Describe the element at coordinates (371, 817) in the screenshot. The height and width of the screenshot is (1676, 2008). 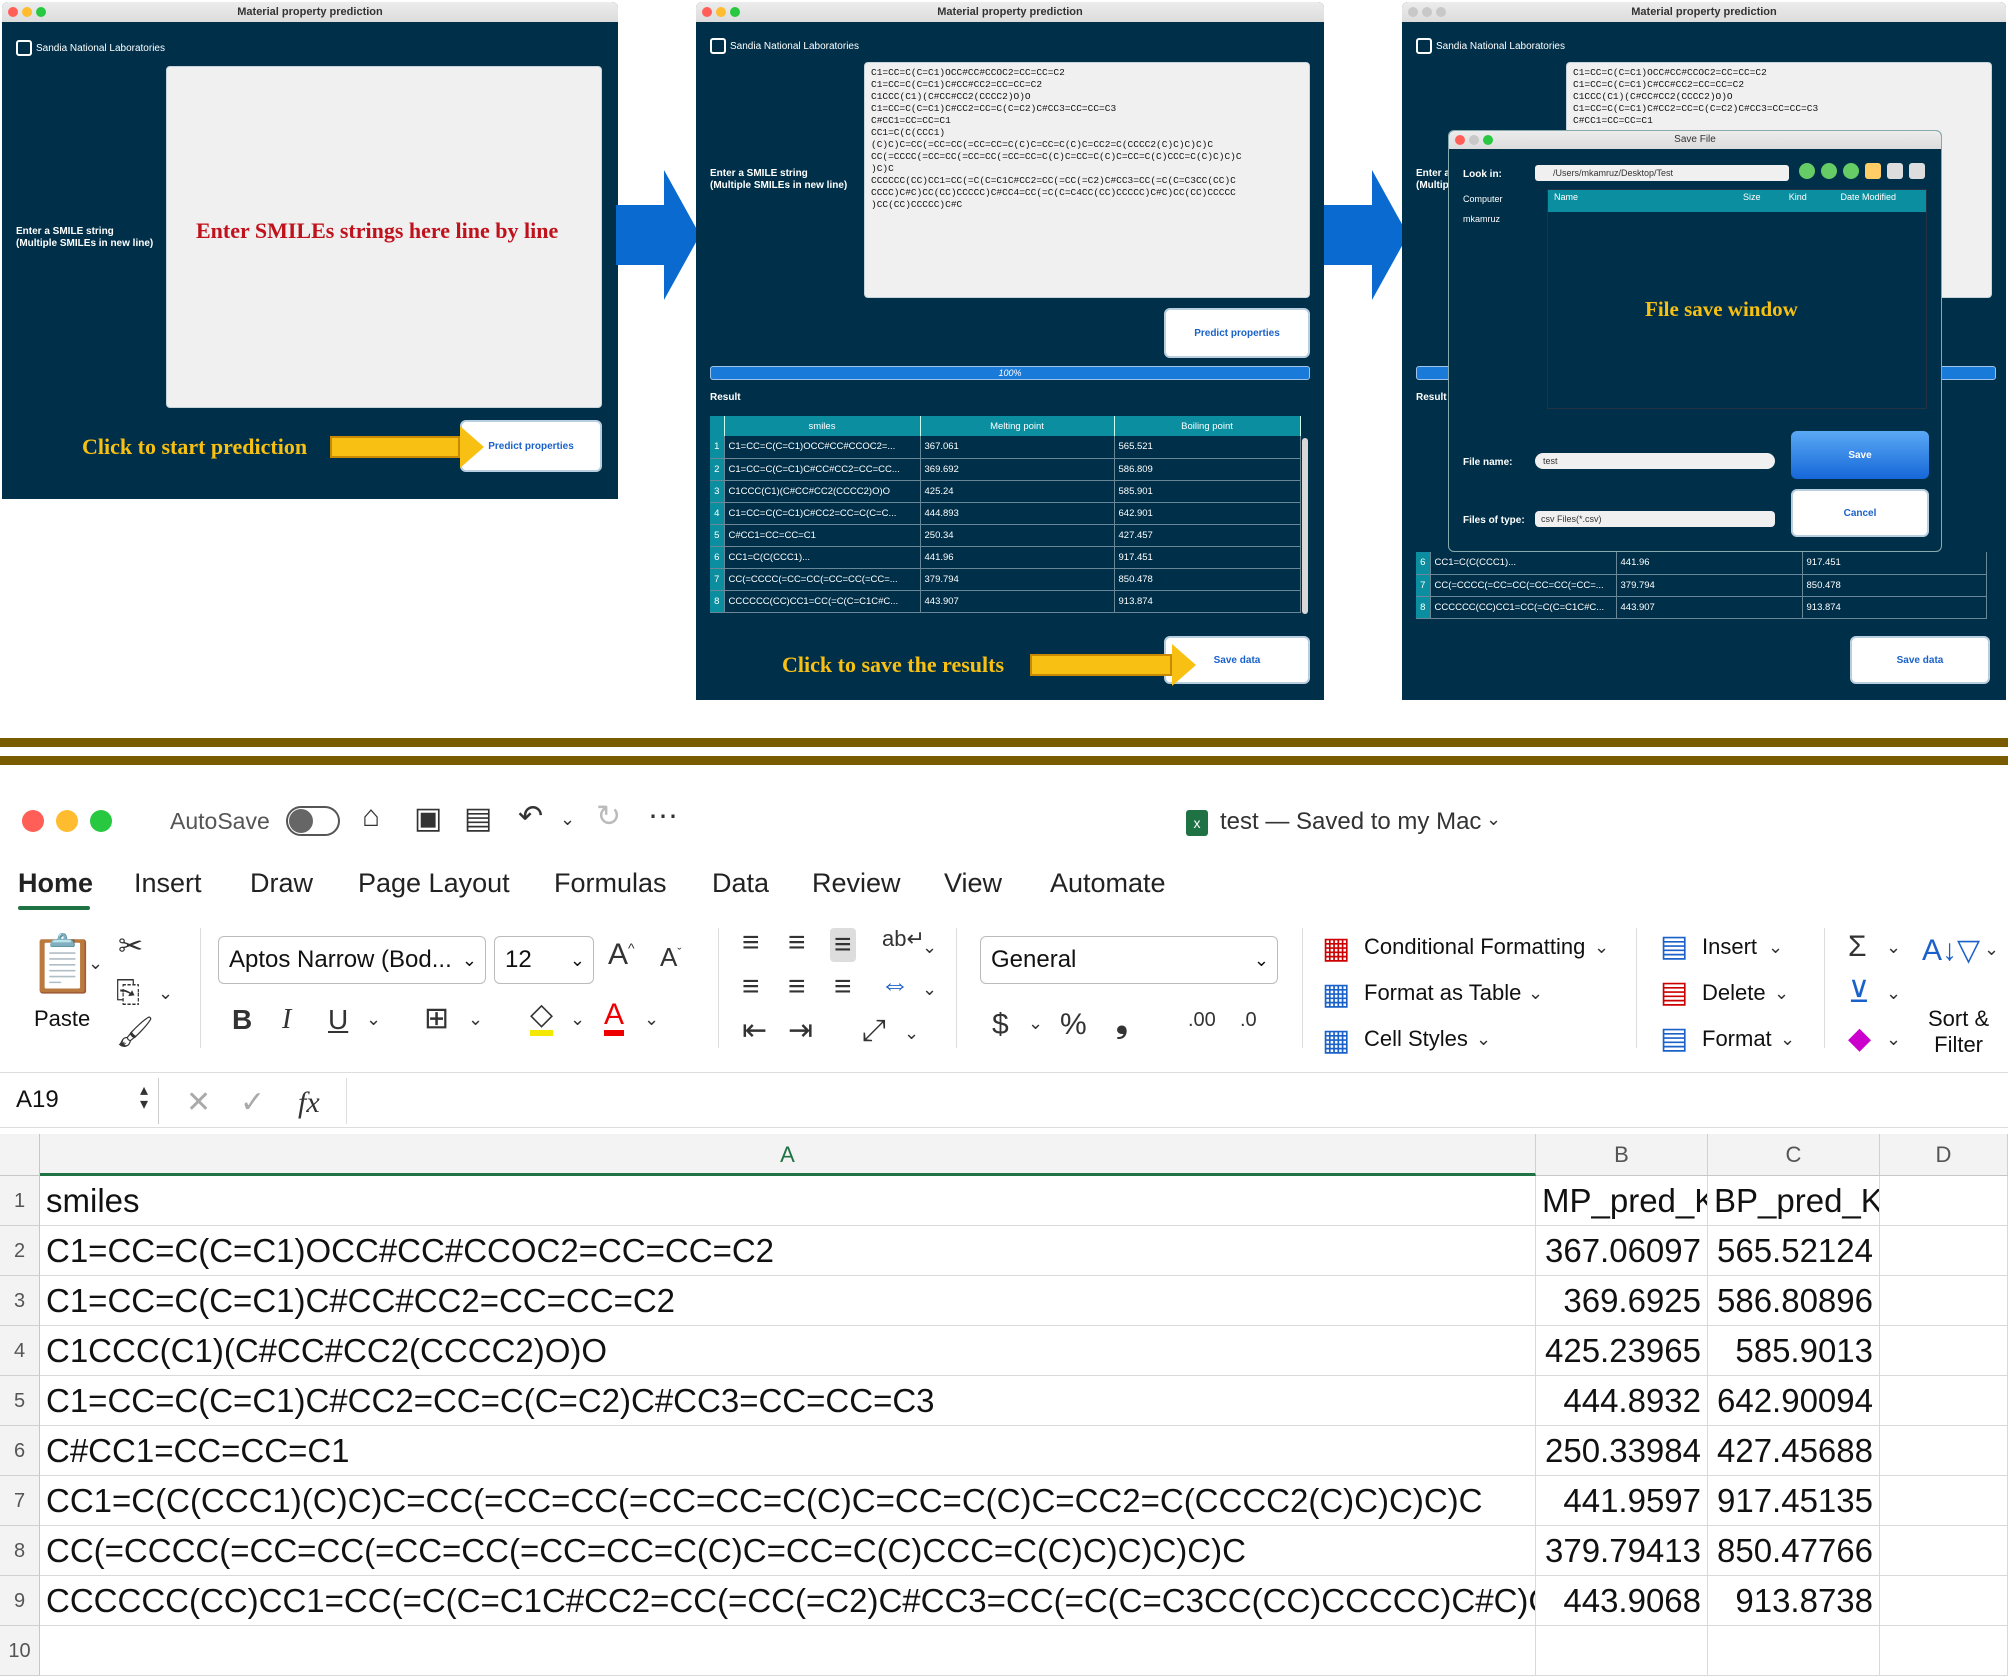
I see `home-icon: ⌂` at that location.